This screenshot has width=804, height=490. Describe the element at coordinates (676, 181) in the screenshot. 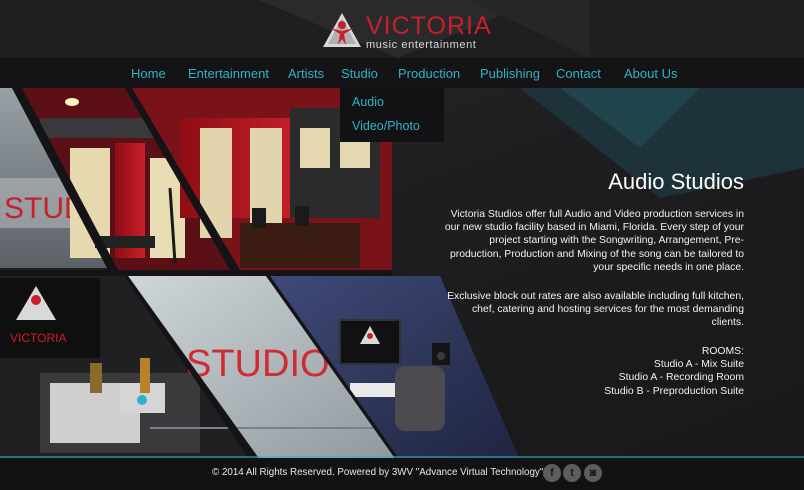

I see `page-title: Audio Studios` at that location.